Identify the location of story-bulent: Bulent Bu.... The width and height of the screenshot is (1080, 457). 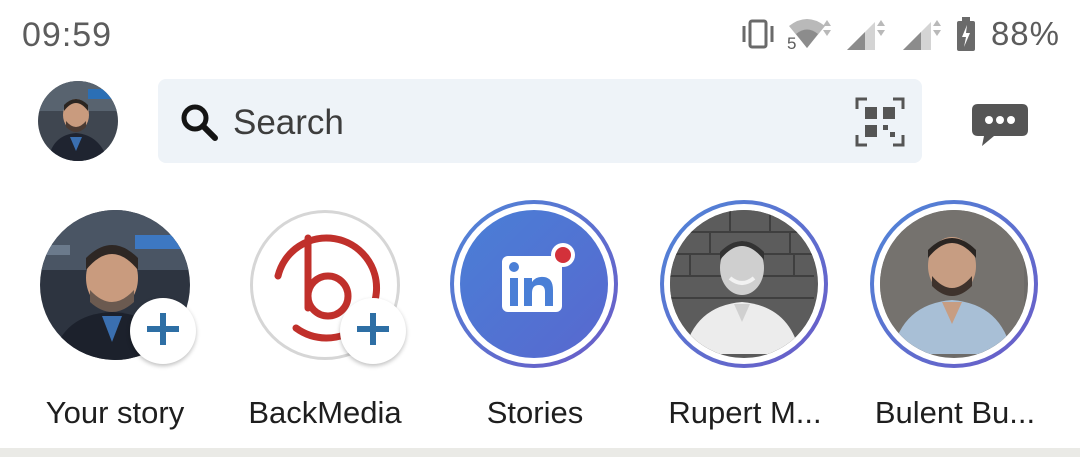
(975, 322).